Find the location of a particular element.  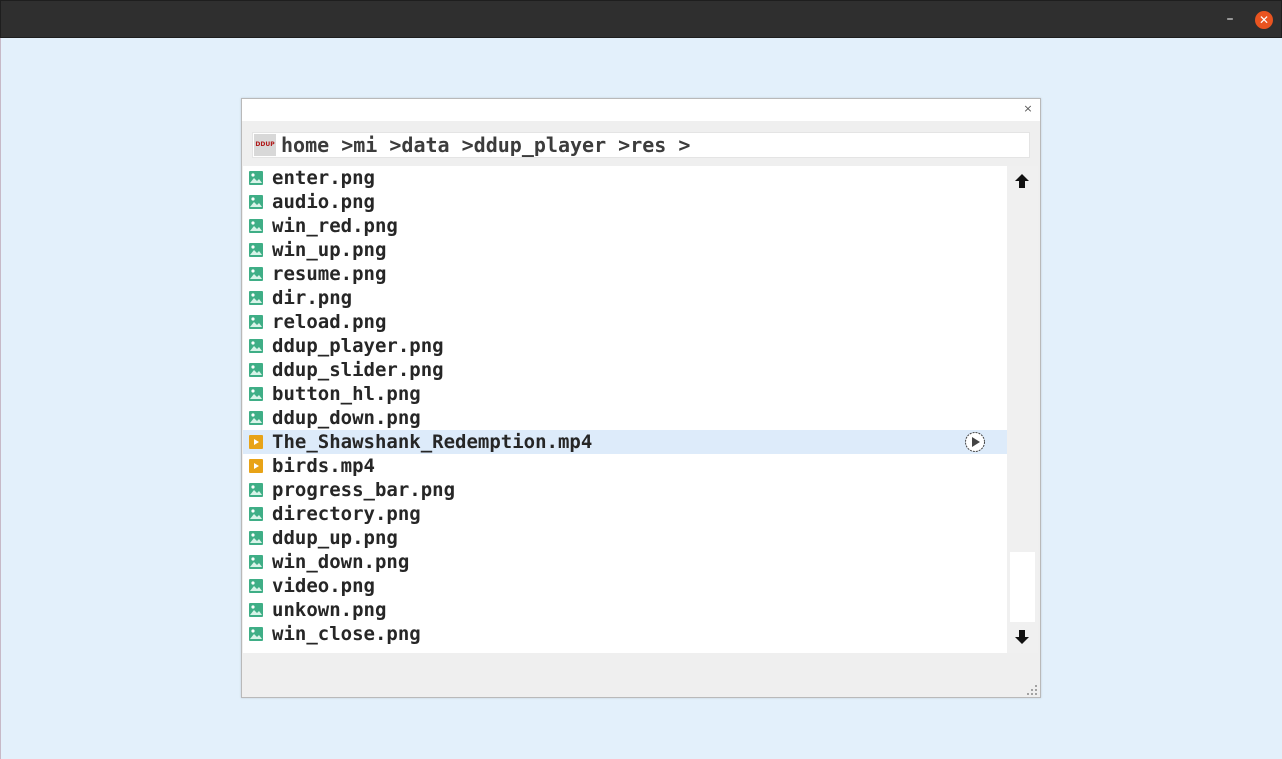

file-name: button_hl.png is located at coordinates (346, 394).